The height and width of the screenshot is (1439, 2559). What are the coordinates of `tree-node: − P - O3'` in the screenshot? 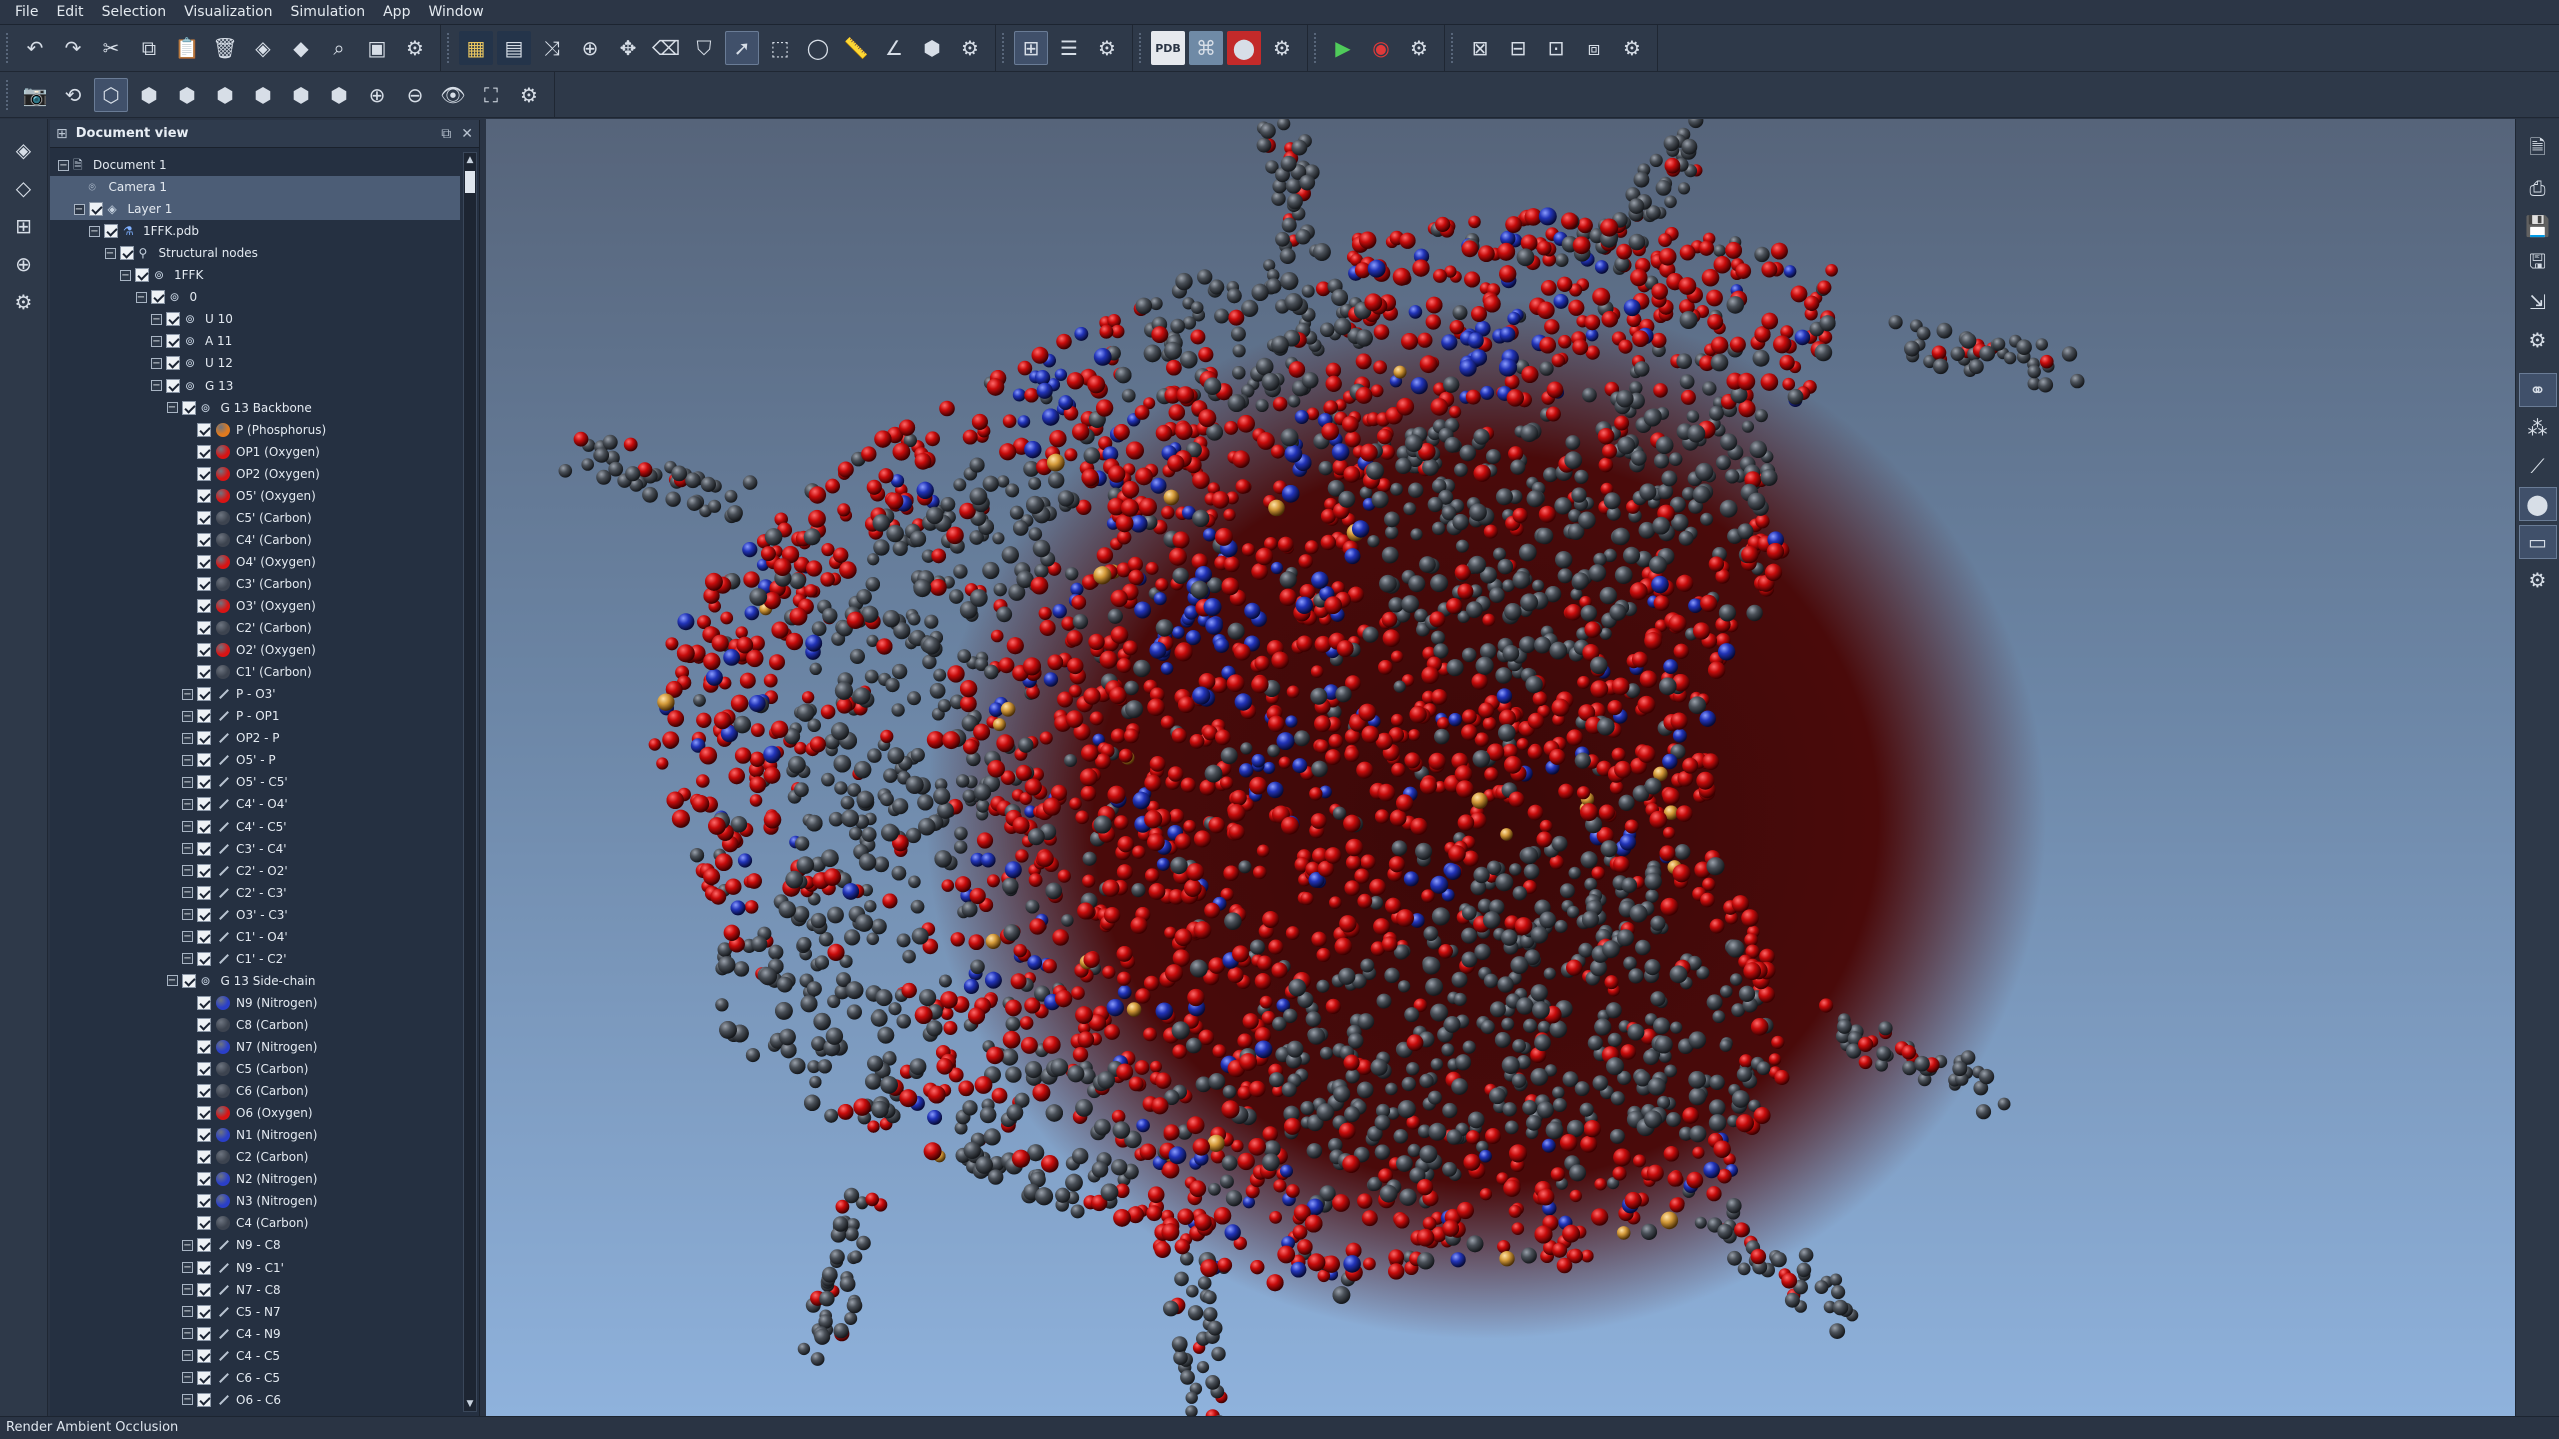 It's located at (255, 694).